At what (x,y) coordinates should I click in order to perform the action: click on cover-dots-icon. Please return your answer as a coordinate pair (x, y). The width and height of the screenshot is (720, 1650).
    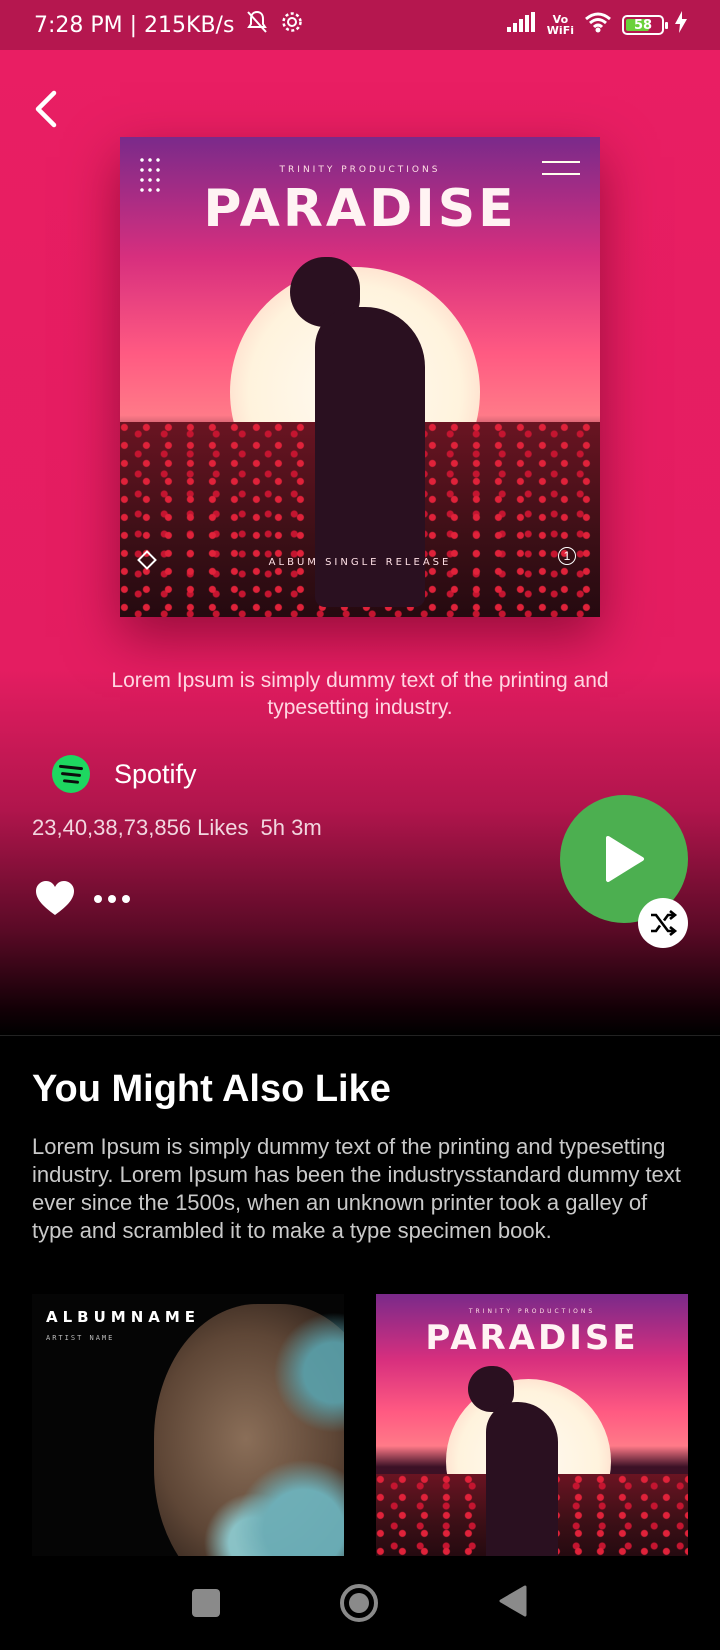
    Looking at the image, I should click on (150, 175).